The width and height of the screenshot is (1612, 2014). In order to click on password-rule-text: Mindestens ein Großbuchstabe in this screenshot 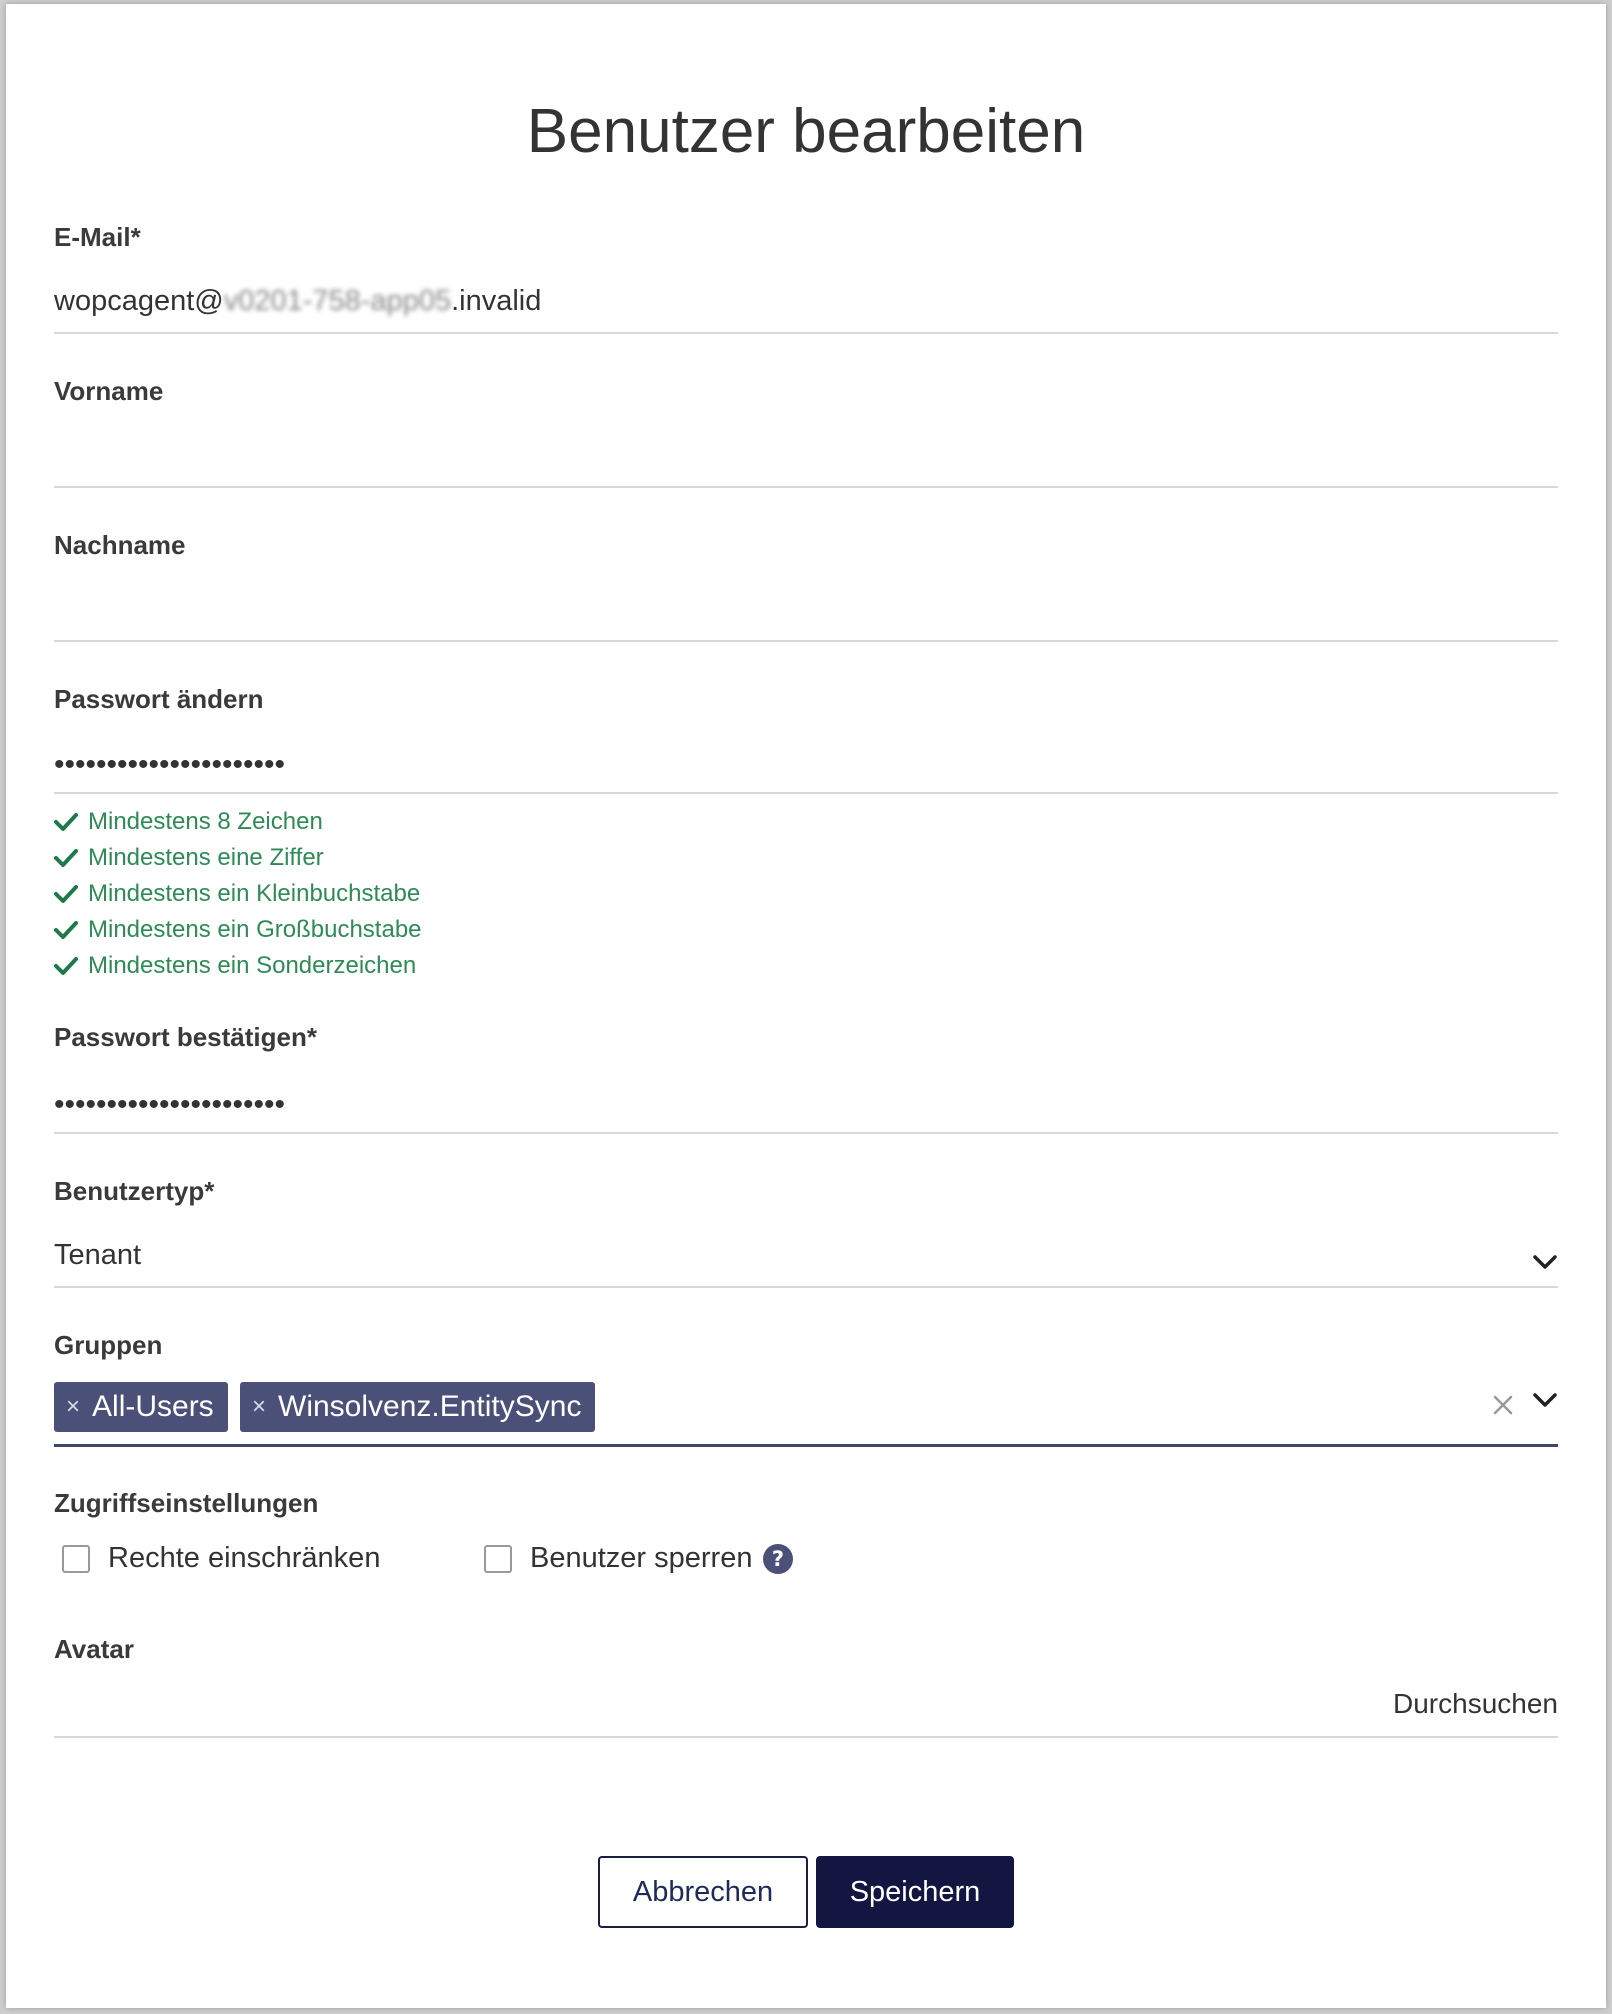, I will do `click(255, 929)`.